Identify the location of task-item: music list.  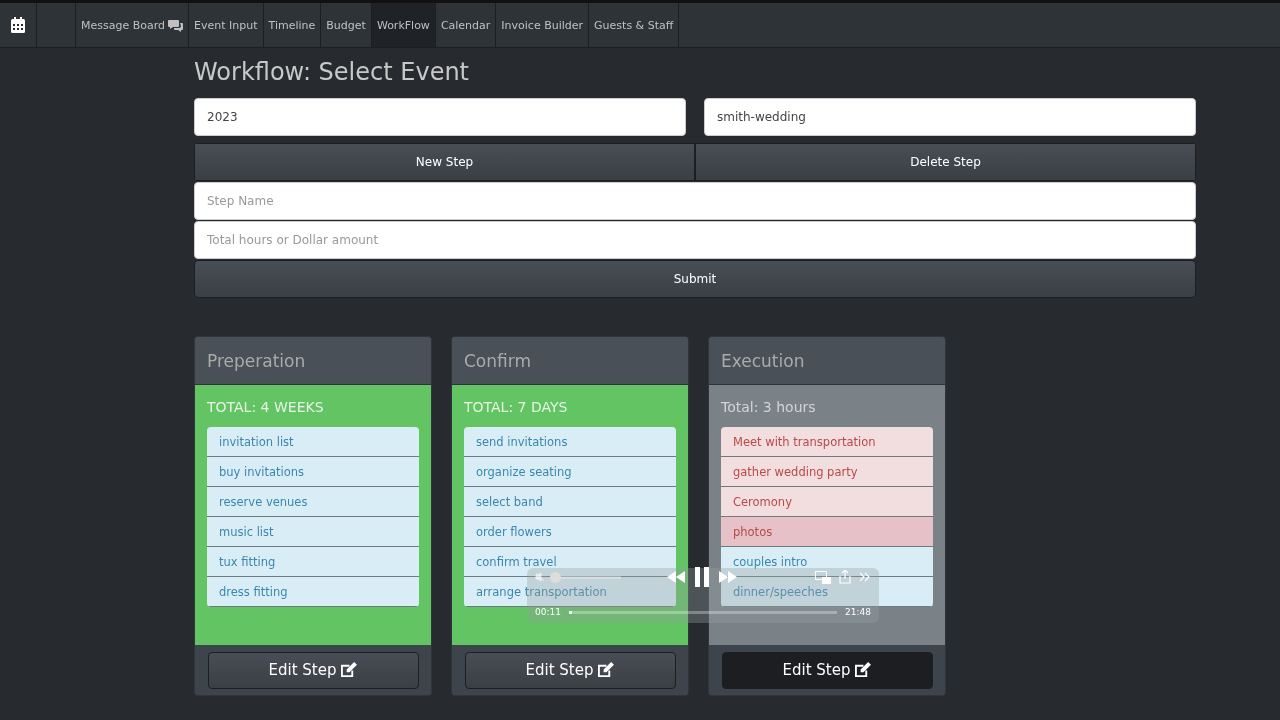
(313, 532).